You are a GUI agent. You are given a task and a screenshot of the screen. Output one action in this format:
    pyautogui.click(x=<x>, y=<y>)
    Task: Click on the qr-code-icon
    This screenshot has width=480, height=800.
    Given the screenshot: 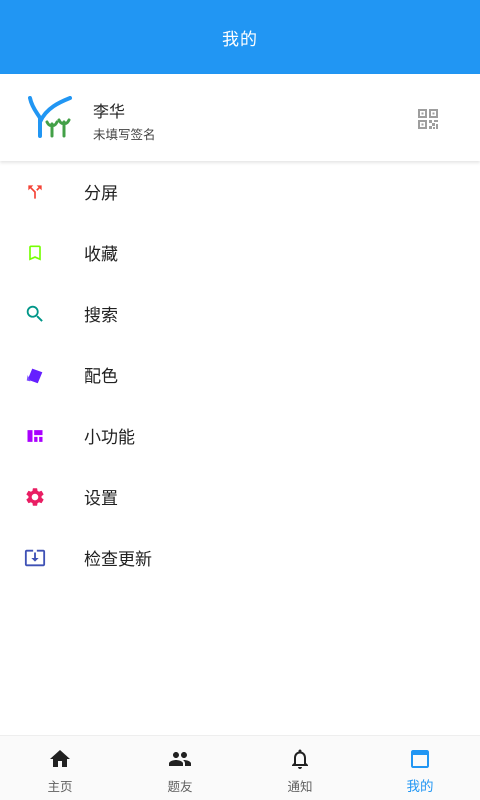 What is the action you would take?
    pyautogui.click(x=428, y=119)
    